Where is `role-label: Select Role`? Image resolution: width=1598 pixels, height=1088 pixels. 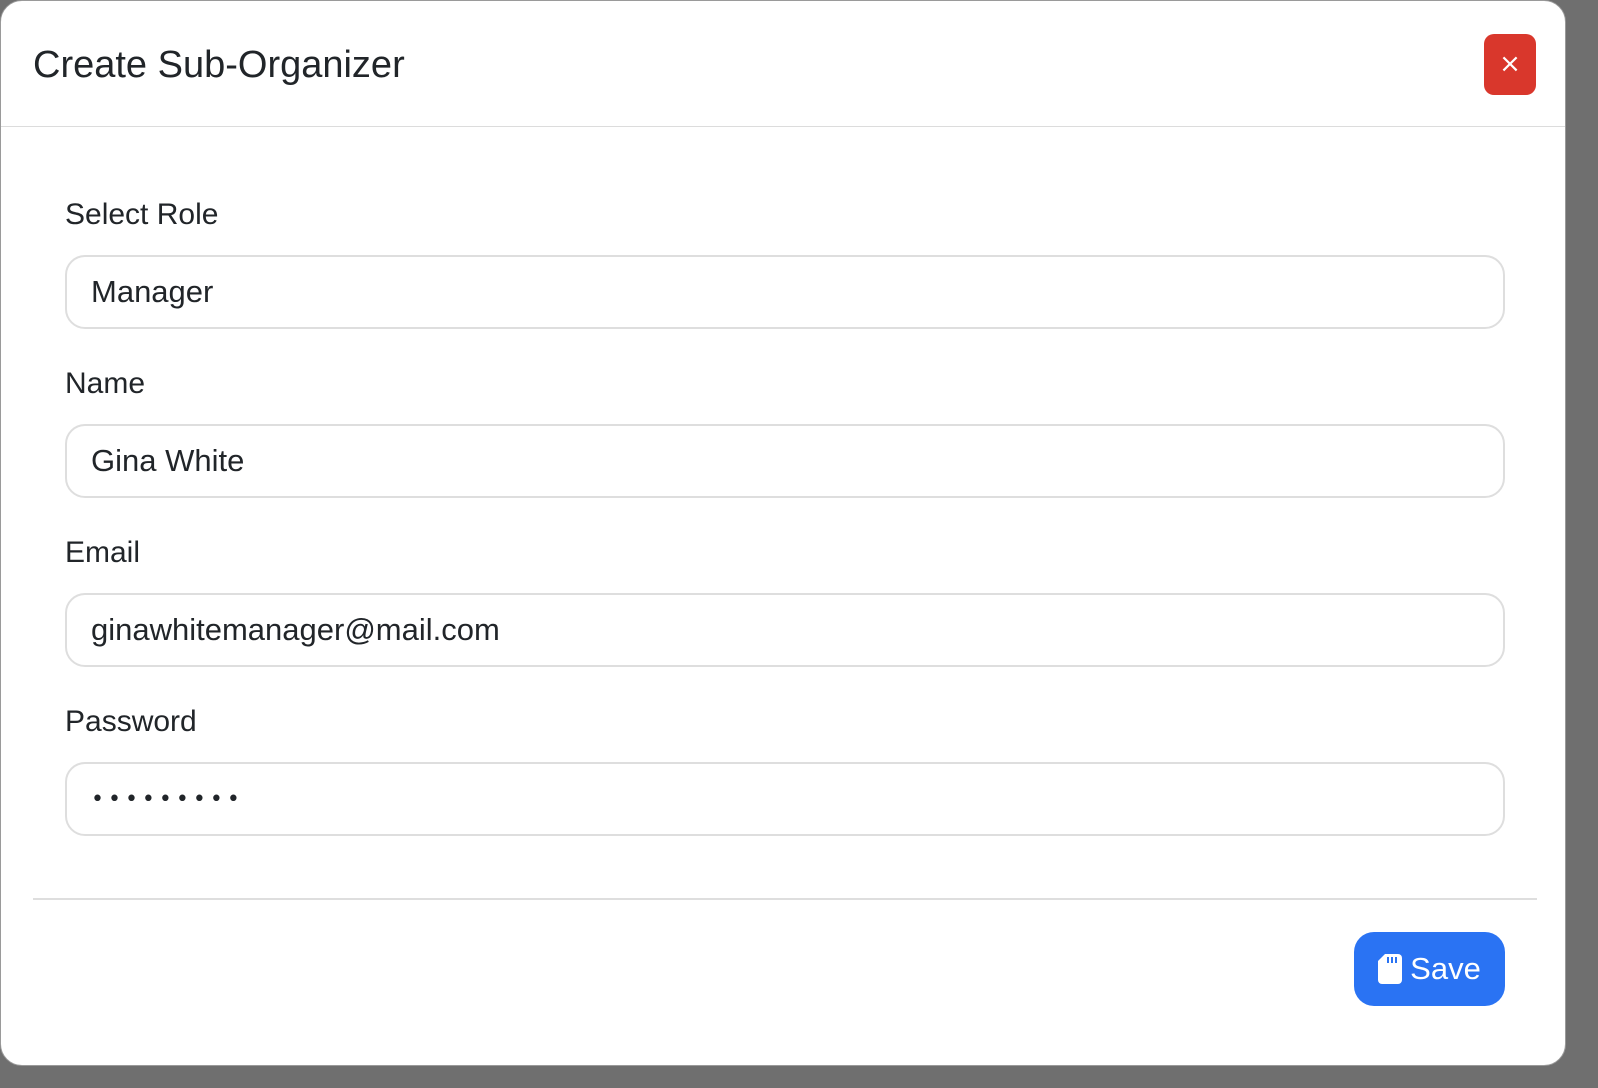
role-label: Select Role is located at coordinates (142, 214).